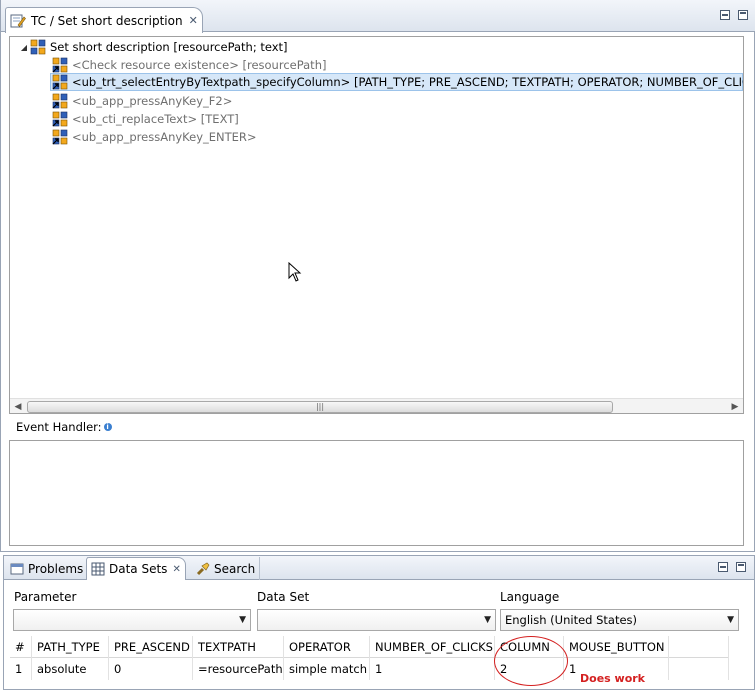  What do you see at coordinates (17, 569) in the screenshot?
I see `problems-icon` at bounding box center [17, 569].